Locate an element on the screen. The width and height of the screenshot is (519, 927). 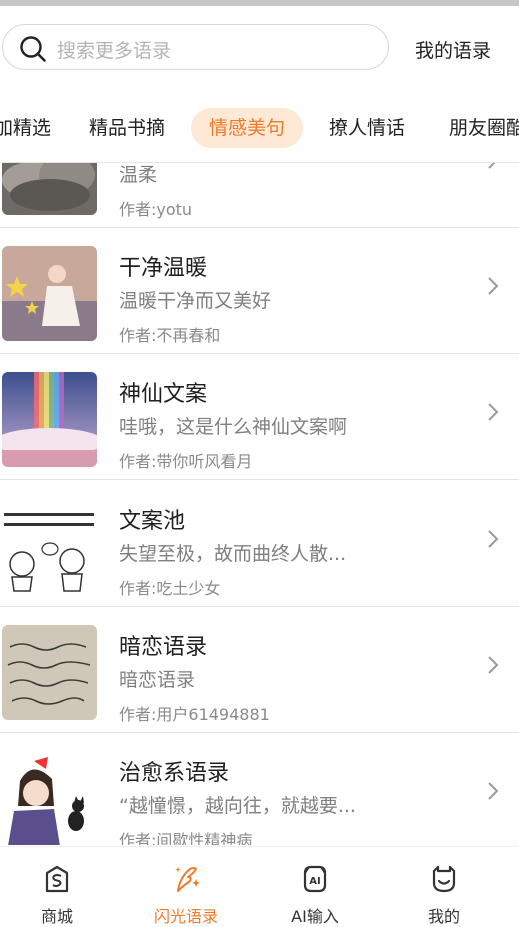
status-bar-strip is located at coordinates (259, 3).